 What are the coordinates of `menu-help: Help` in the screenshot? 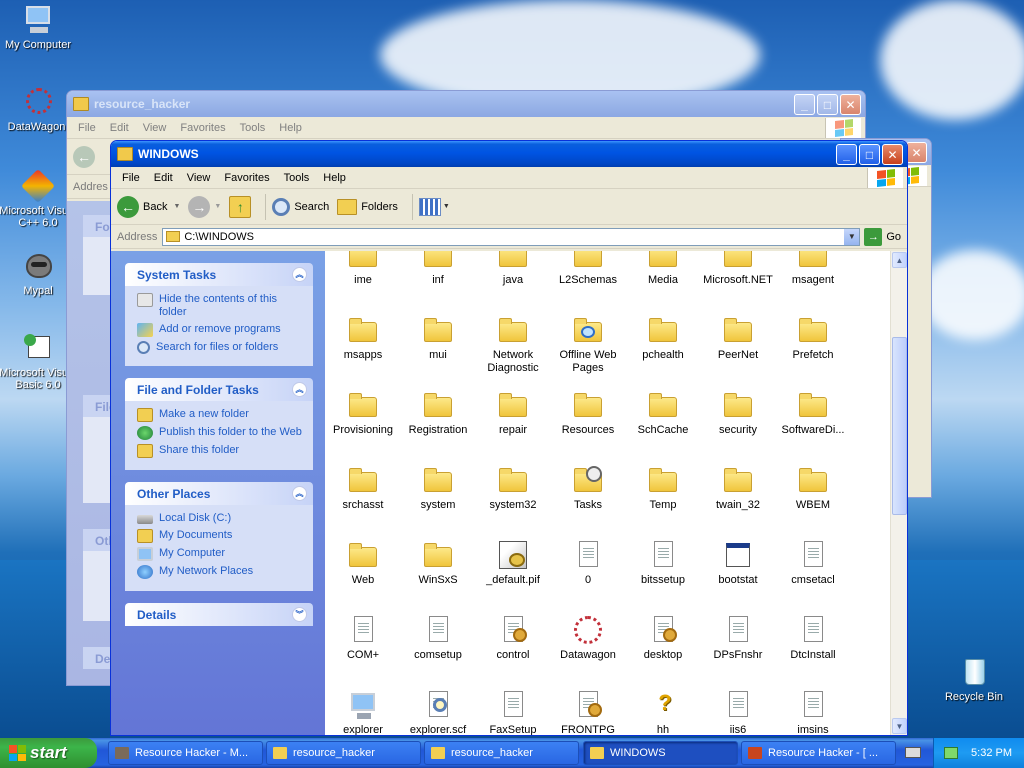 It's located at (334, 178).